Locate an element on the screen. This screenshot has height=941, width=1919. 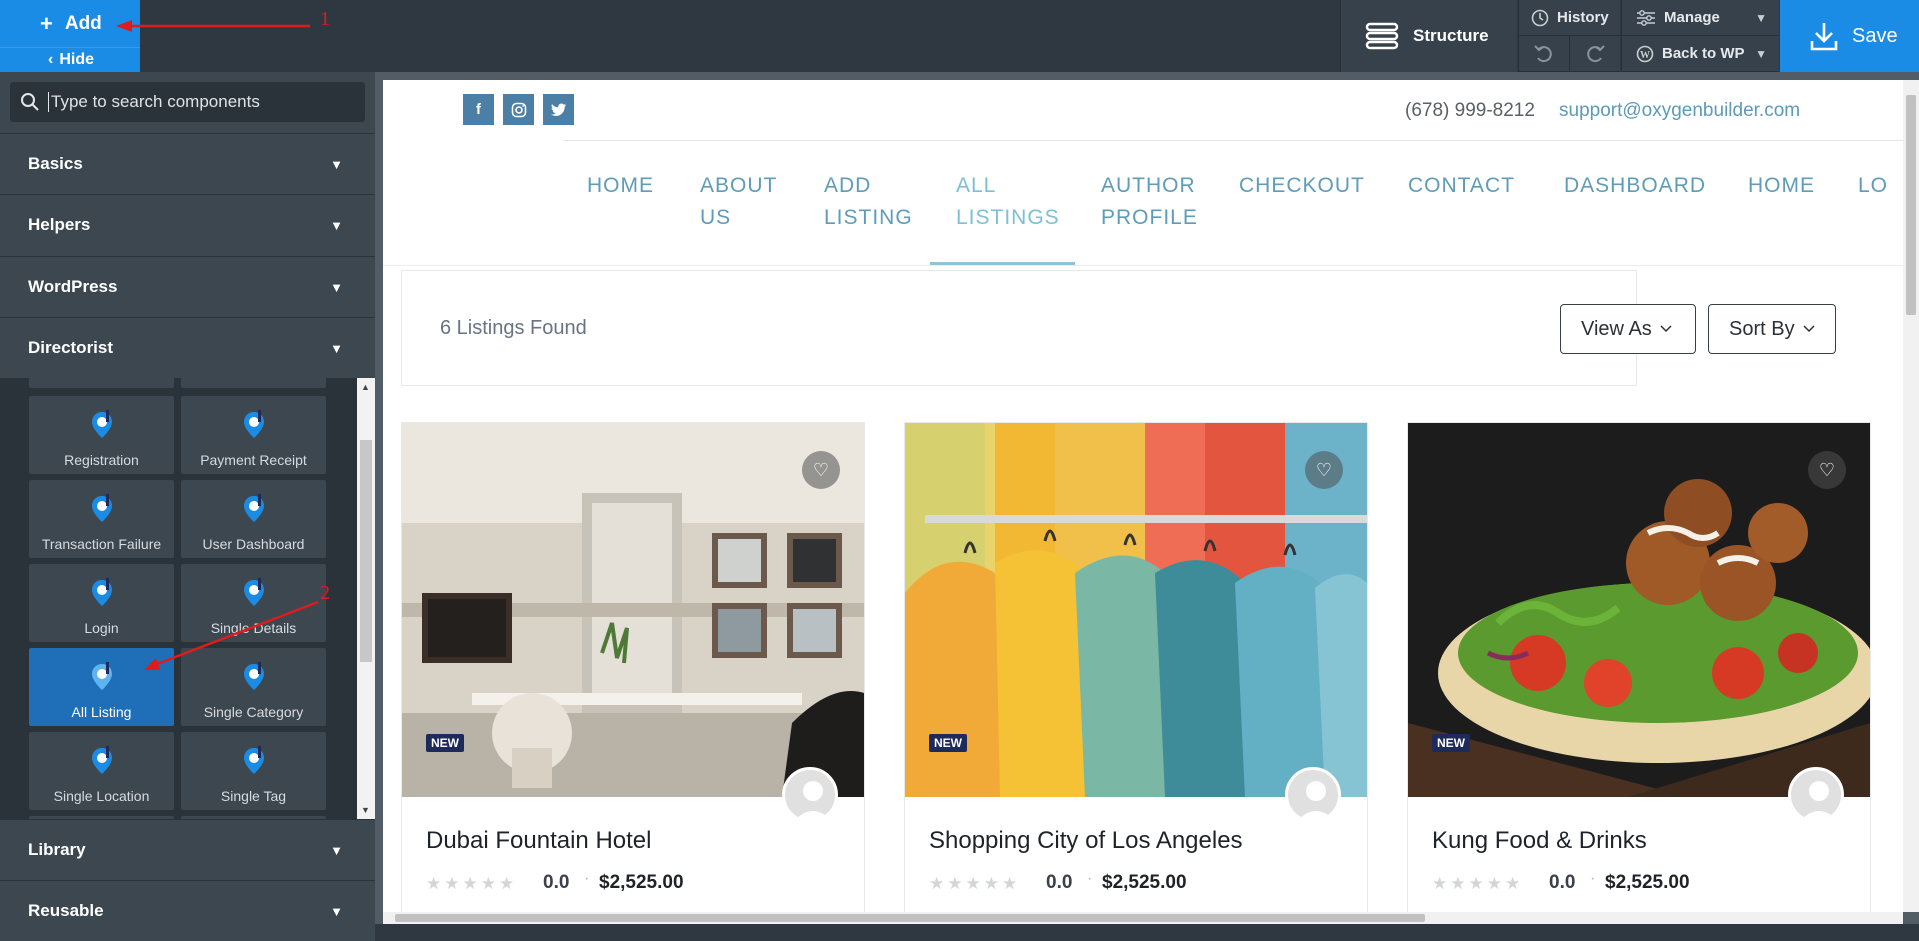
category-helpers: Helpers ▼ is located at coordinates (187, 224).